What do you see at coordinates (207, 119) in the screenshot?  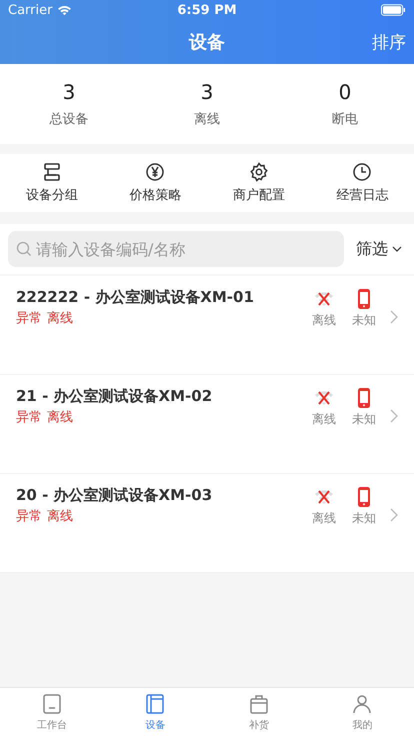 I see `stat-label: 离线` at bounding box center [207, 119].